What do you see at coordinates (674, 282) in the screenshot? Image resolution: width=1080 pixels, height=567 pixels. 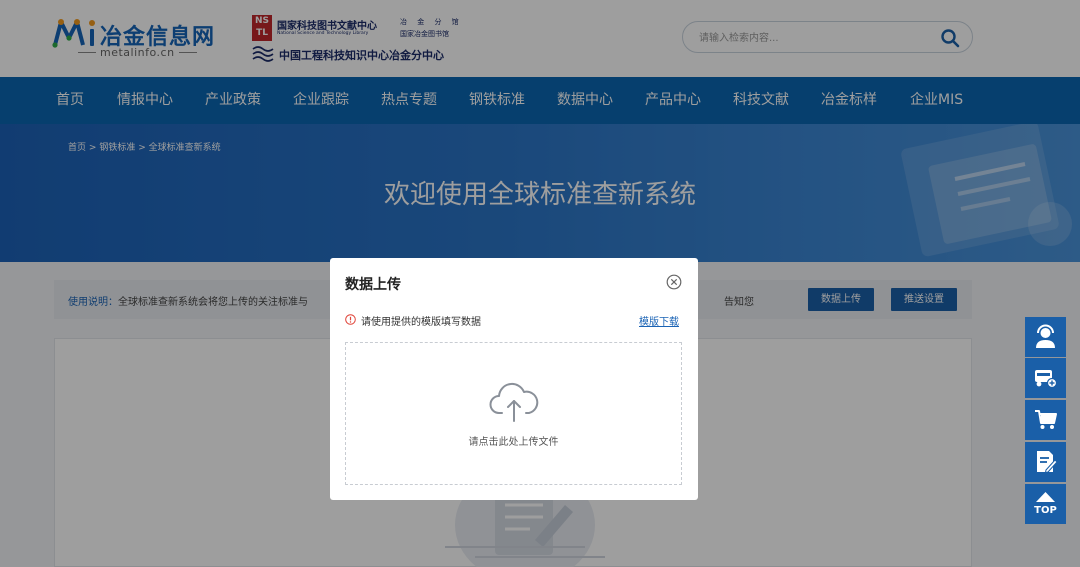 I see `close-icon` at bounding box center [674, 282].